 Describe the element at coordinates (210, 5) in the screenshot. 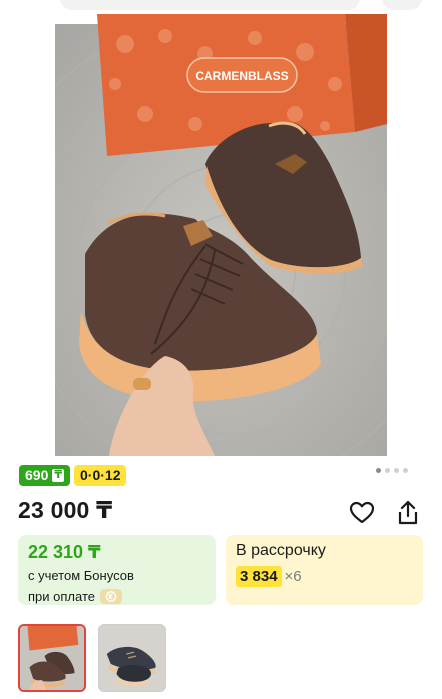

I see `search-bar` at that location.